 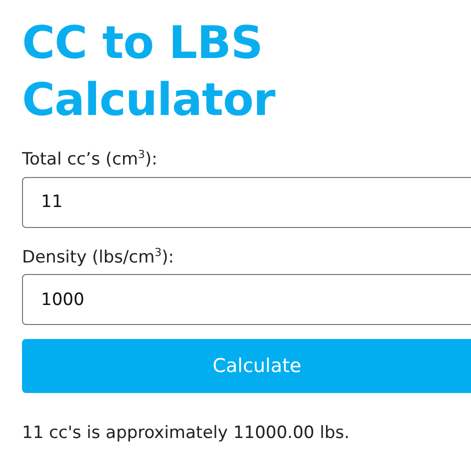 I want to click on field-label: Total cc’s (cm$^{3}$):, so click(x=90, y=159).